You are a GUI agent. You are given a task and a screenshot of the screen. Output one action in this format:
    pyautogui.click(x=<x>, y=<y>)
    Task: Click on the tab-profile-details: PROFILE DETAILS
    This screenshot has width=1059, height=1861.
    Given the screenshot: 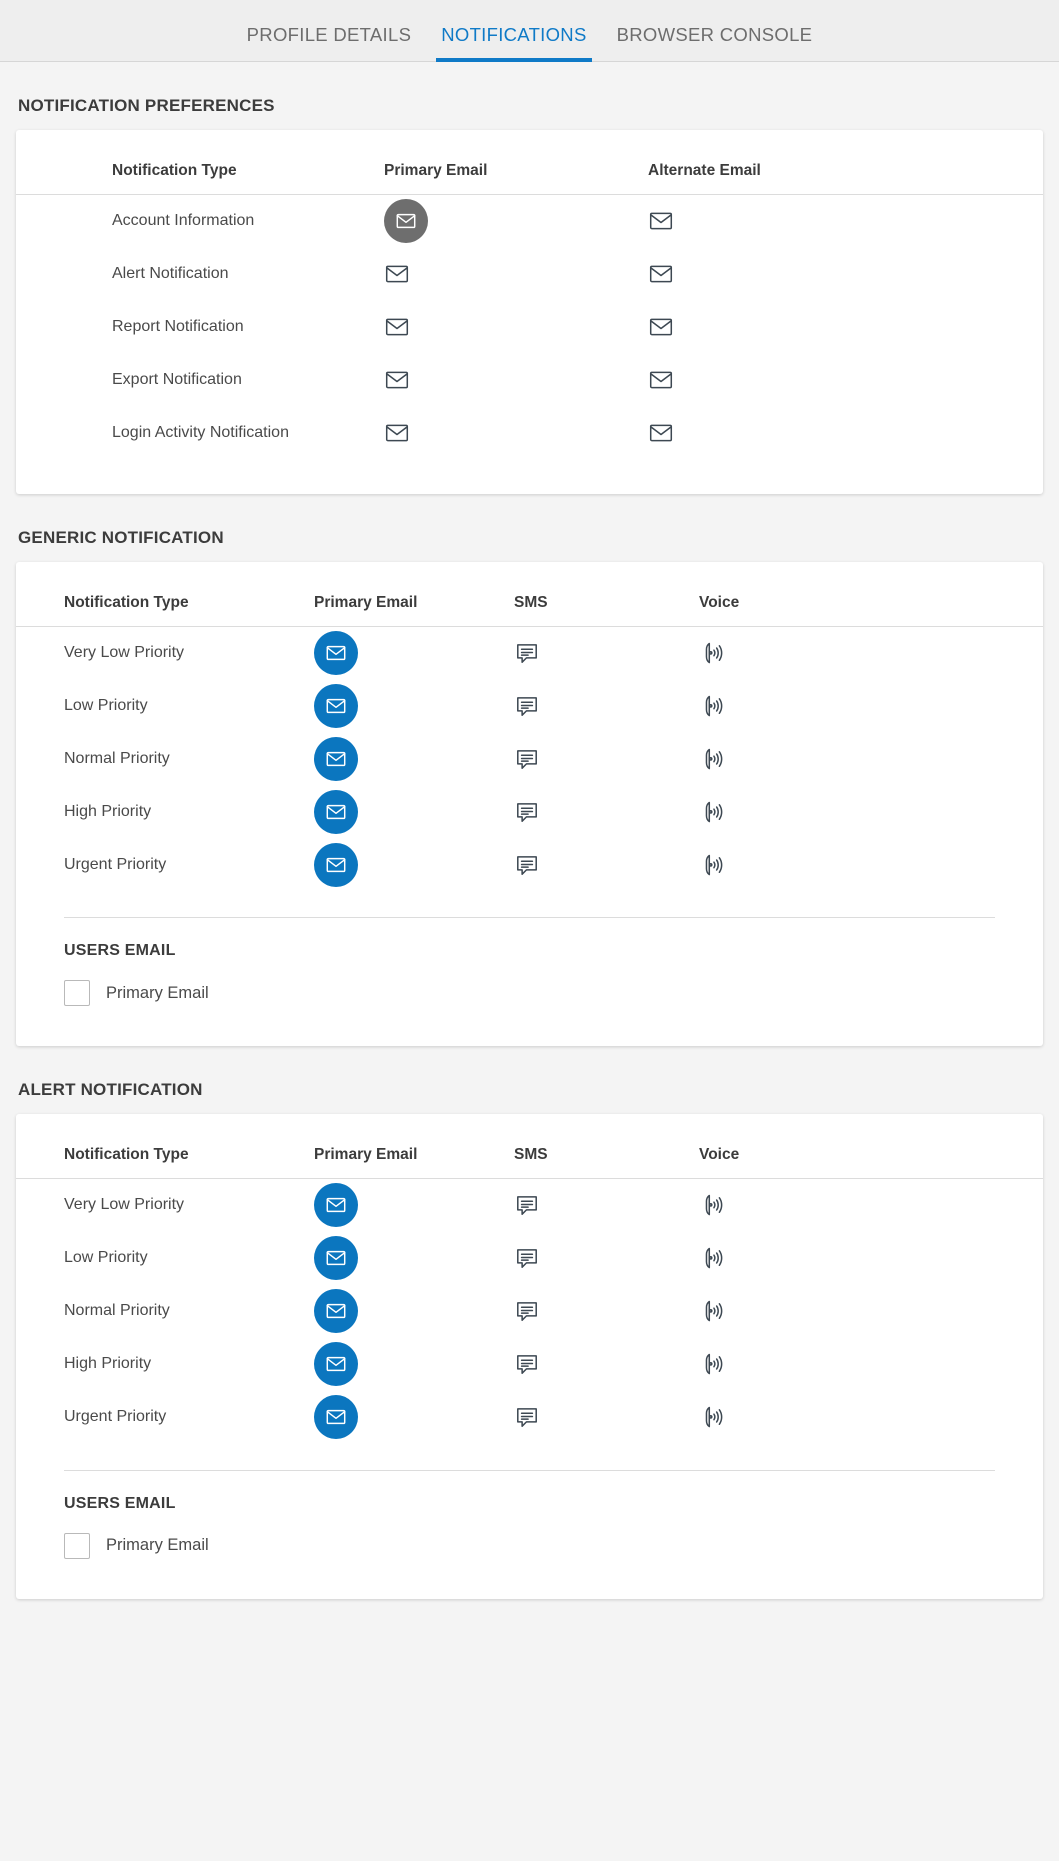 What is the action you would take?
    pyautogui.click(x=329, y=43)
    